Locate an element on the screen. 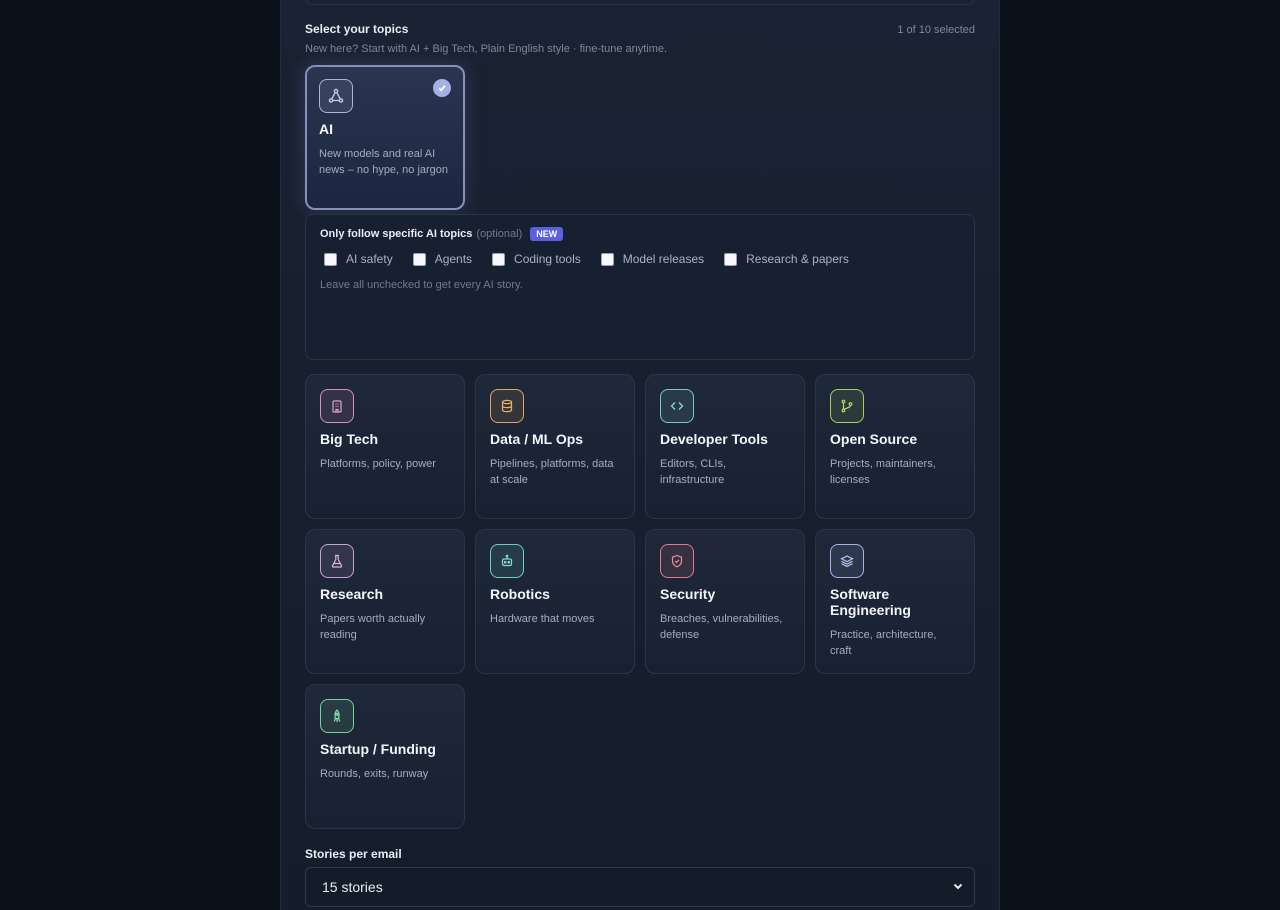  optional-label: (optional) is located at coordinates (499, 234).